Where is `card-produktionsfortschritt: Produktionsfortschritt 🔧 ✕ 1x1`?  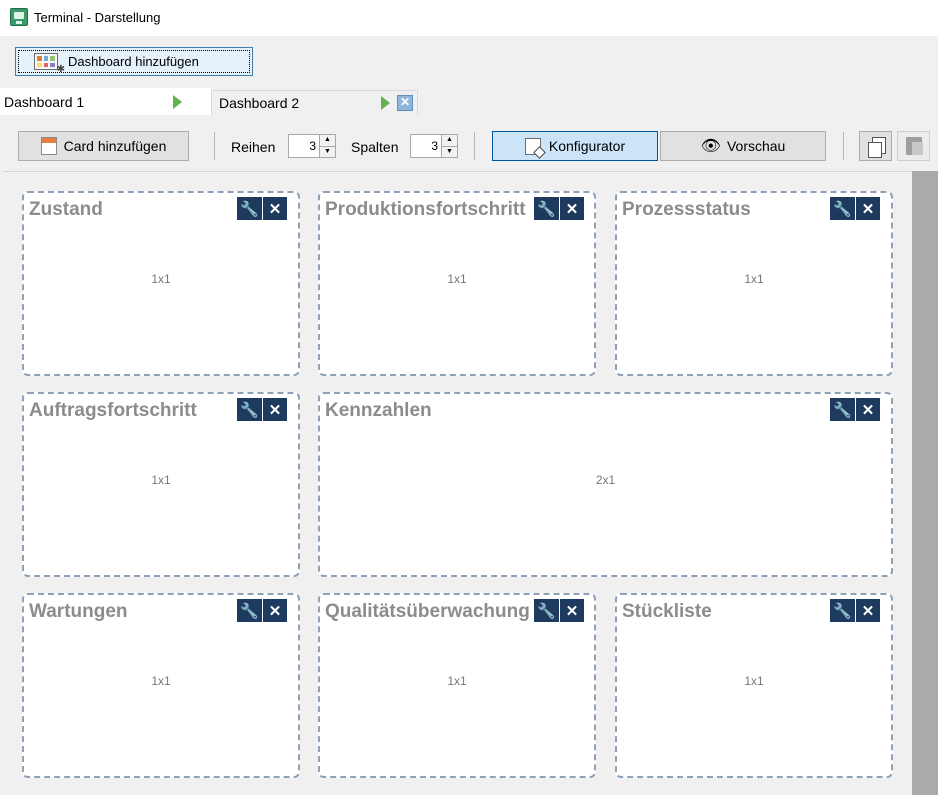 card-produktionsfortschritt: Produktionsfortschritt 🔧 ✕ 1x1 is located at coordinates (457, 283).